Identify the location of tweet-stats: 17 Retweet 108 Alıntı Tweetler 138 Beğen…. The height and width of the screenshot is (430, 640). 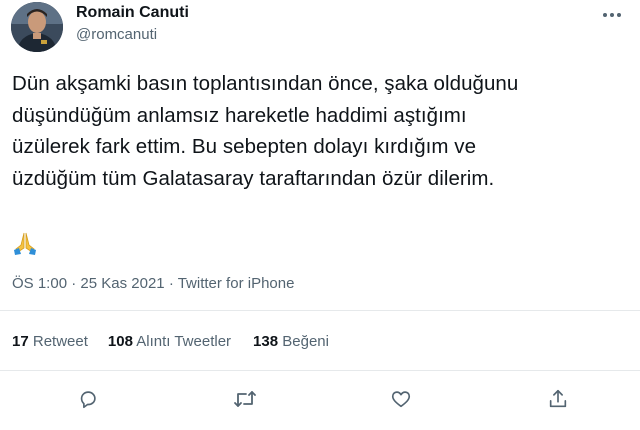
(170, 341).